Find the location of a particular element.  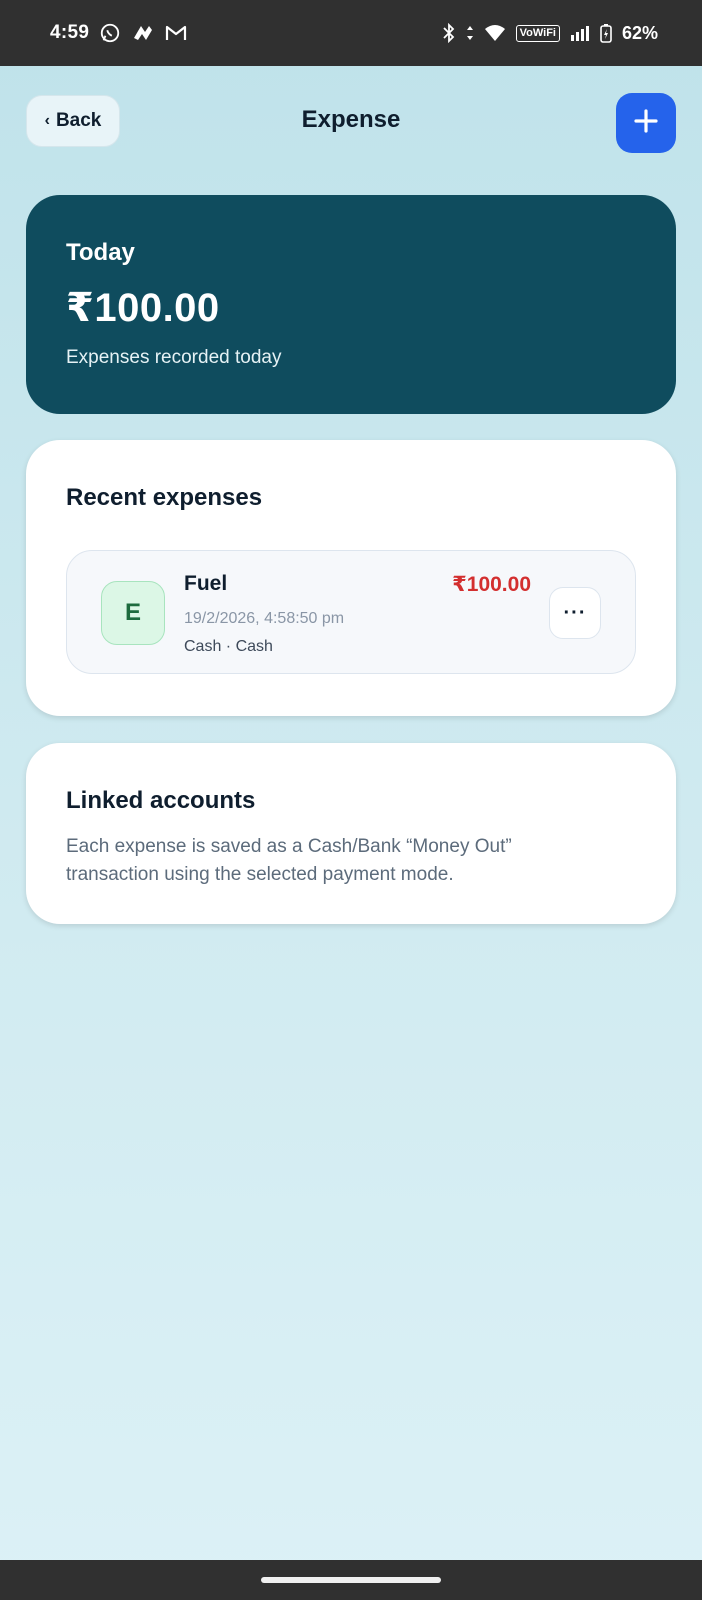

status-right: VoWiFi 62% is located at coordinates (550, 33).